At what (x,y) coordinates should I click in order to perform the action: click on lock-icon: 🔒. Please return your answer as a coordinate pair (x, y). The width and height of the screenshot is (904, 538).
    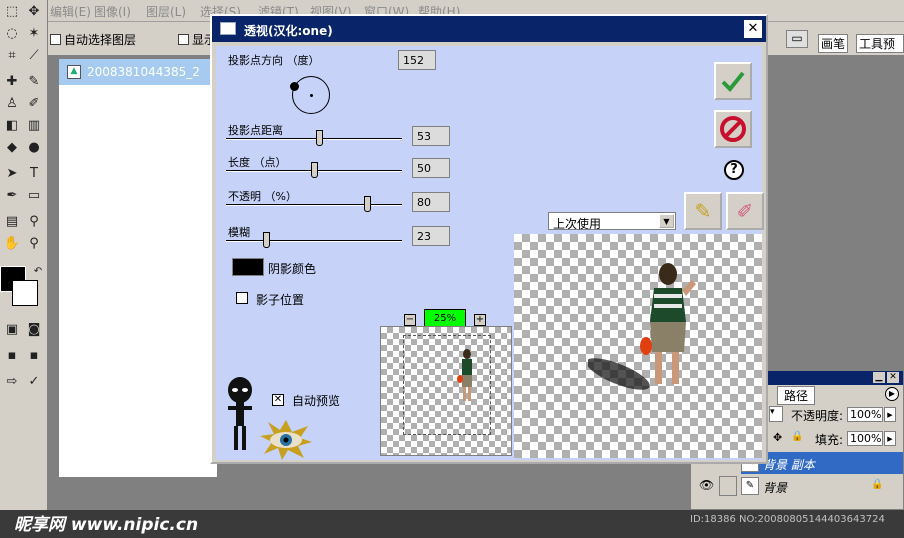
    Looking at the image, I should click on (797, 436).